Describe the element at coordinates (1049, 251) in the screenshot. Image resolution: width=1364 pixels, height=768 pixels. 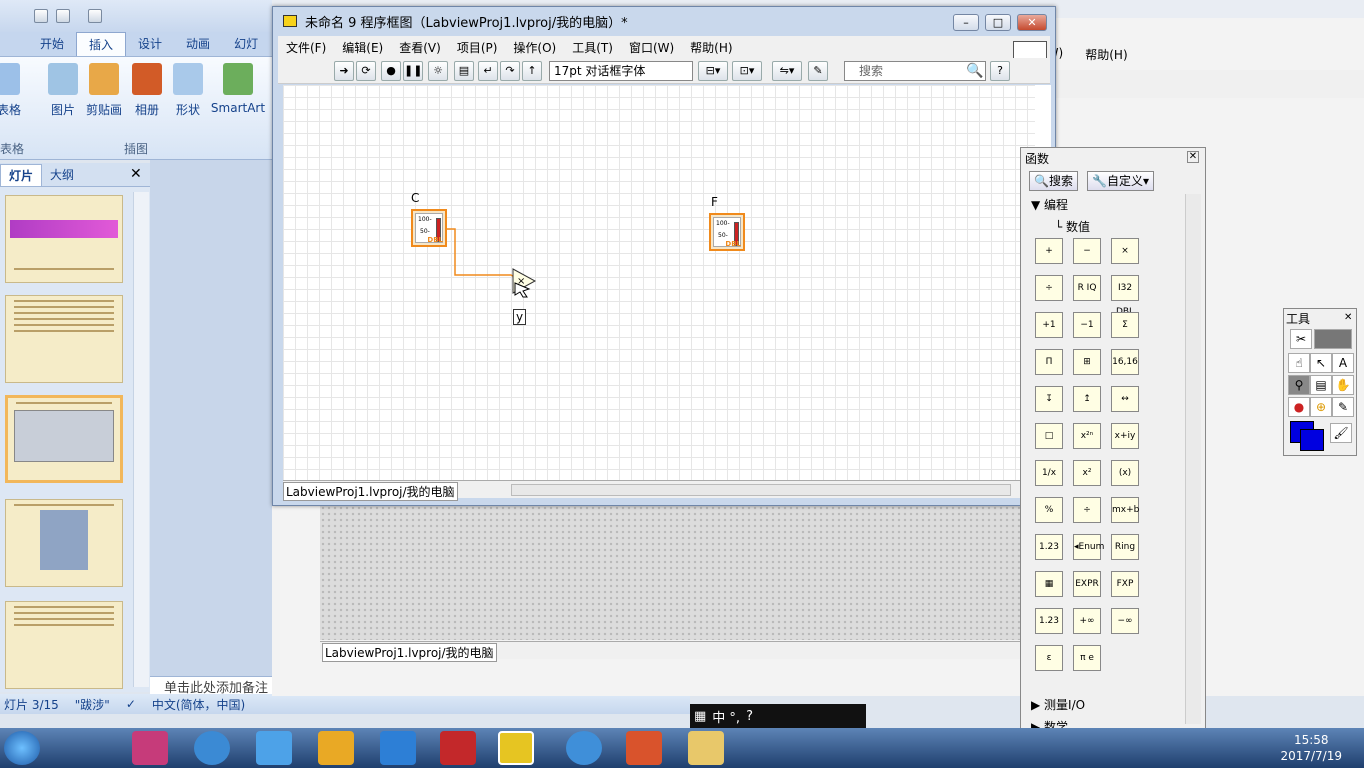
I see `function-palette-item: +` at that location.